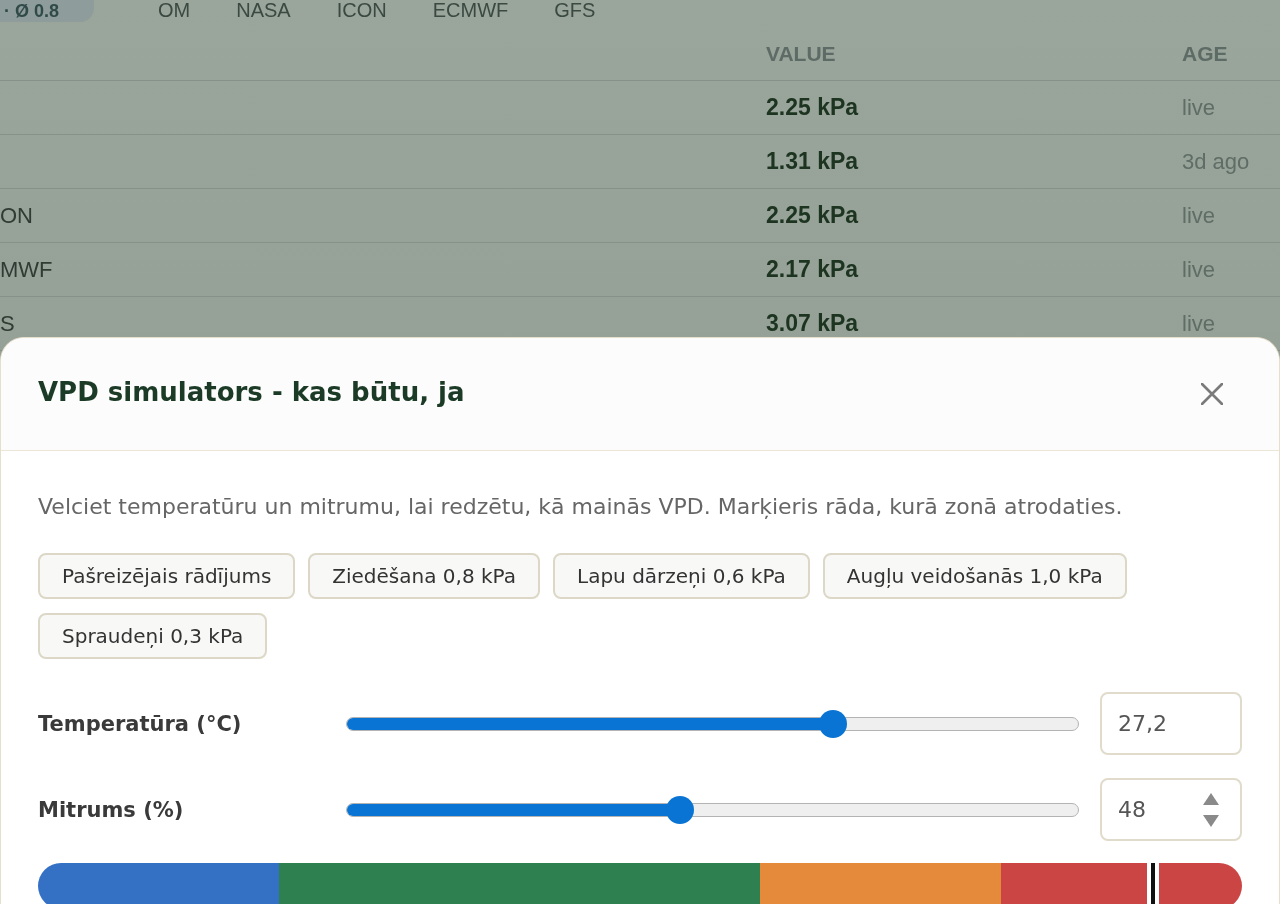  What do you see at coordinates (575, 10) in the screenshot?
I see `source-tab: GFS` at bounding box center [575, 10].